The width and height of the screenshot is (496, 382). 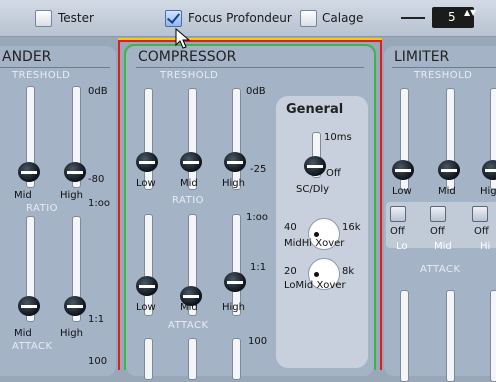 I want to click on limiter-attack-mid-fader, so click(x=450, y=336).